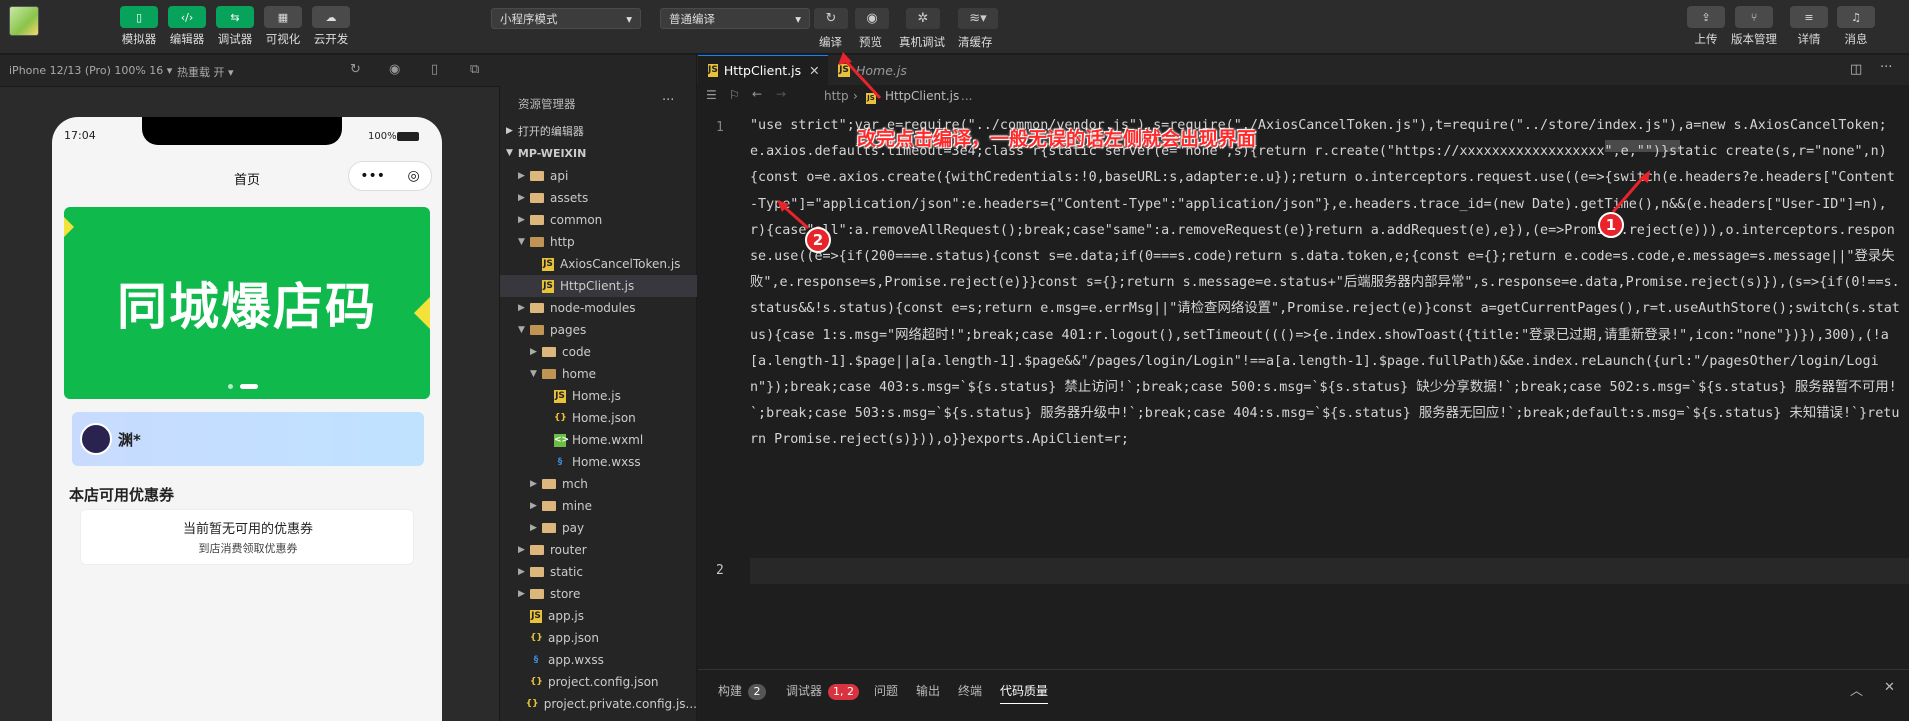  I want to click on redaction-mark, so click(1642, 146).